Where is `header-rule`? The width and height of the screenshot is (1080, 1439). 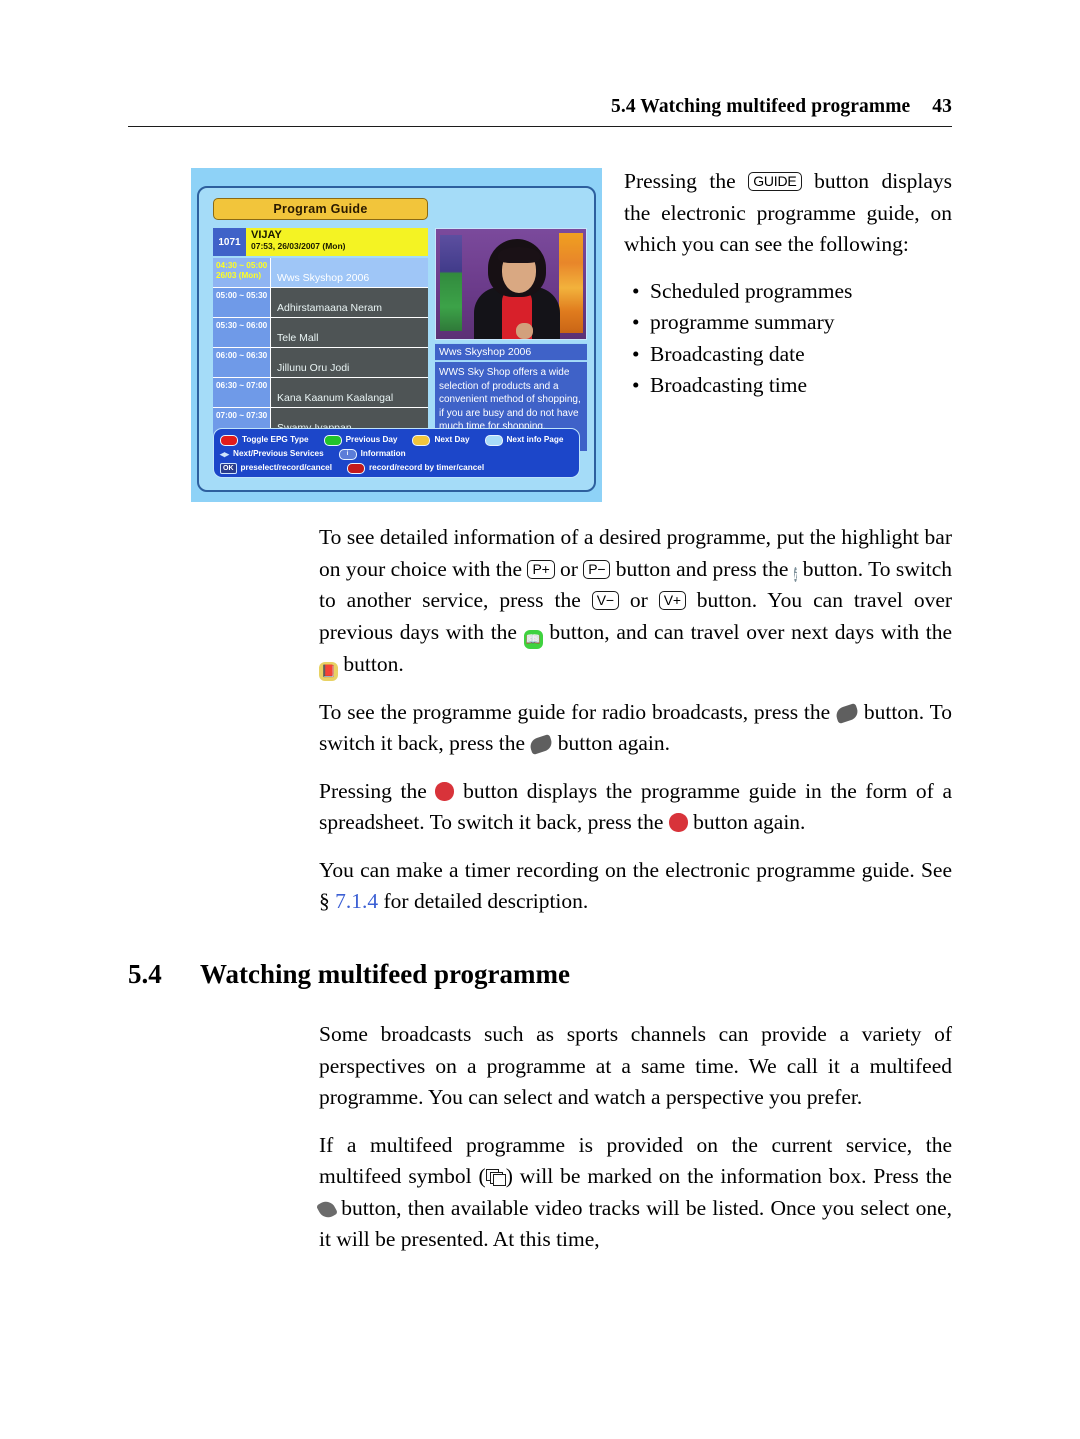
header-rule is located at coordinates (540, 126).